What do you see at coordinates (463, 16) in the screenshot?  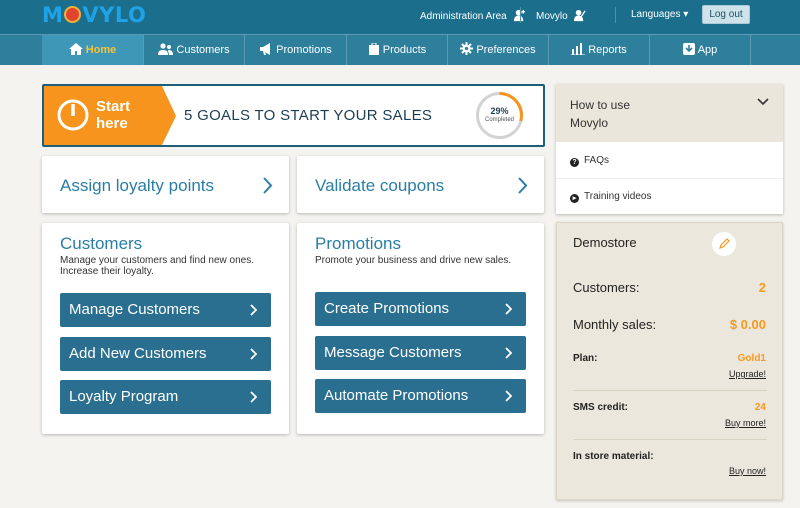 I see `admin-area-label: Administration Area` at bounding box center [463, 16].